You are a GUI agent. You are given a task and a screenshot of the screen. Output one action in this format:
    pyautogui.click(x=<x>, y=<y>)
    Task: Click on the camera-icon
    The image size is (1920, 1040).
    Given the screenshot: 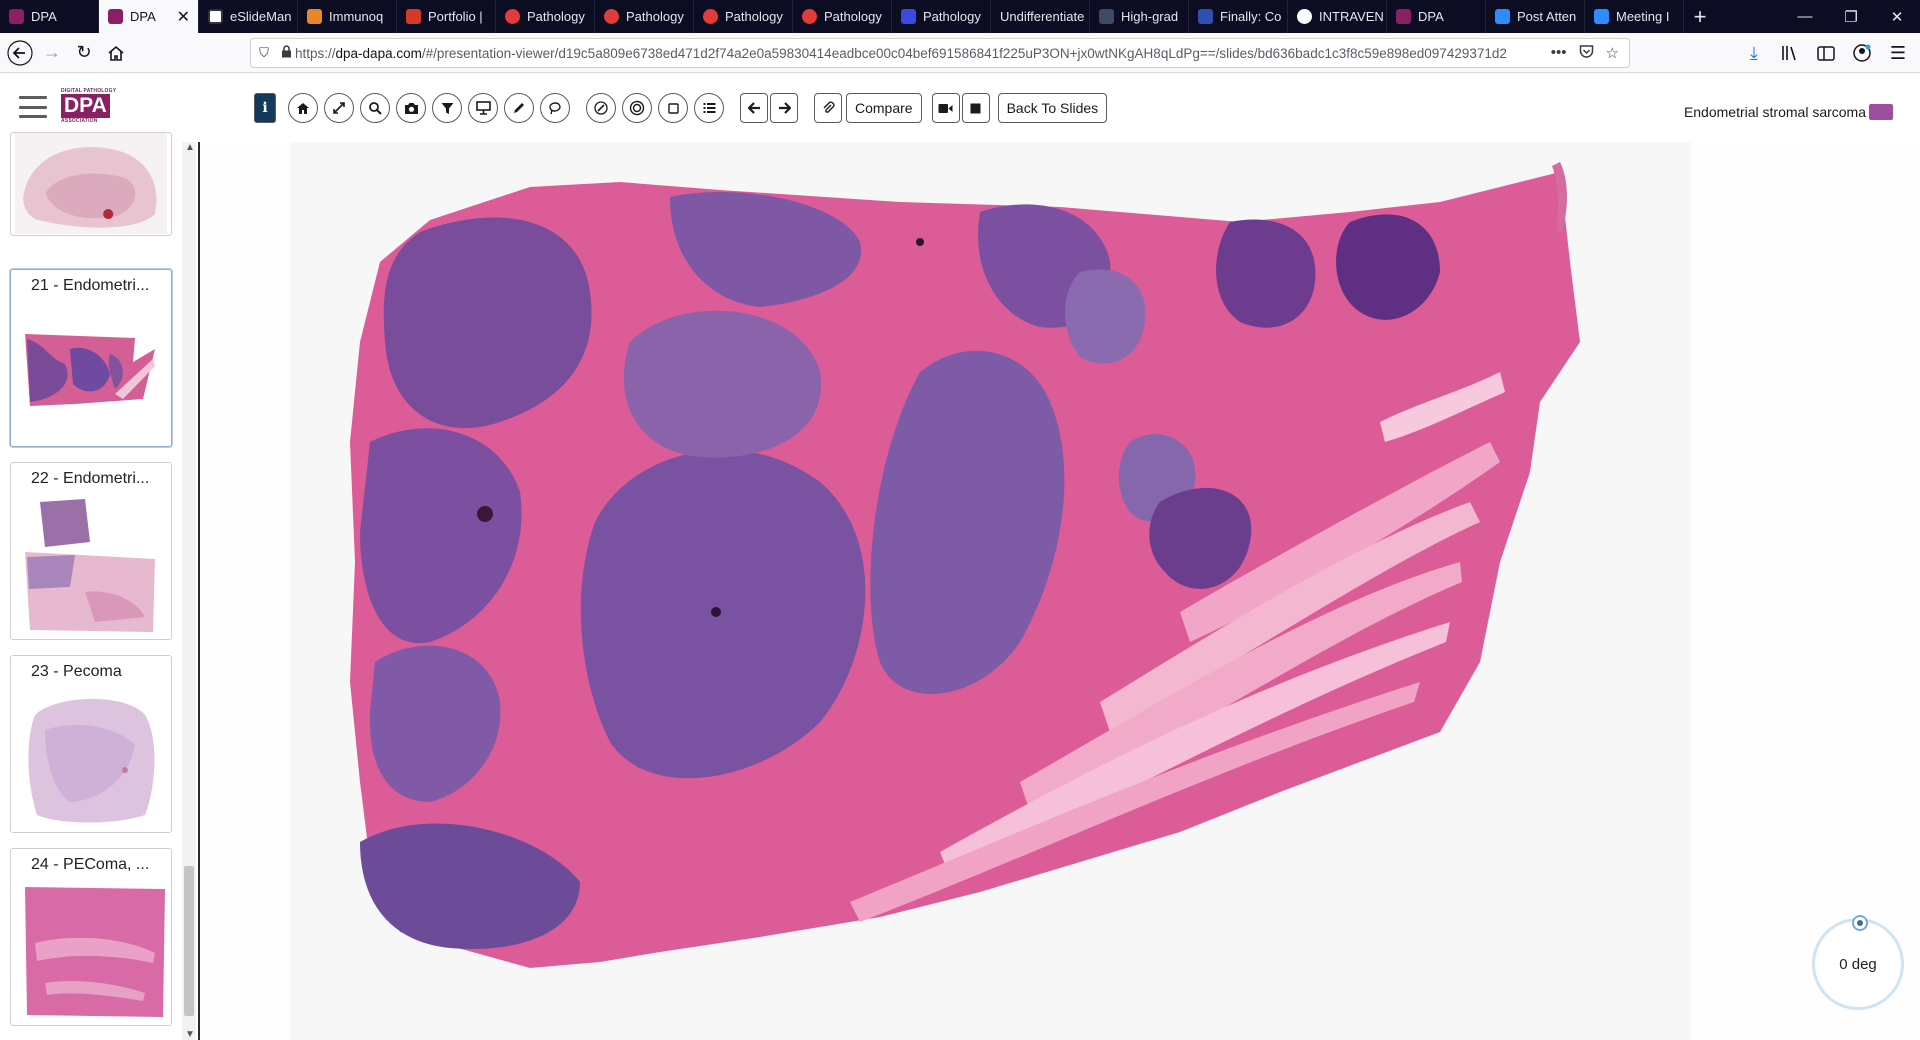 What is the action you would take?
    pyautogui.click(x=411, y=108)
    